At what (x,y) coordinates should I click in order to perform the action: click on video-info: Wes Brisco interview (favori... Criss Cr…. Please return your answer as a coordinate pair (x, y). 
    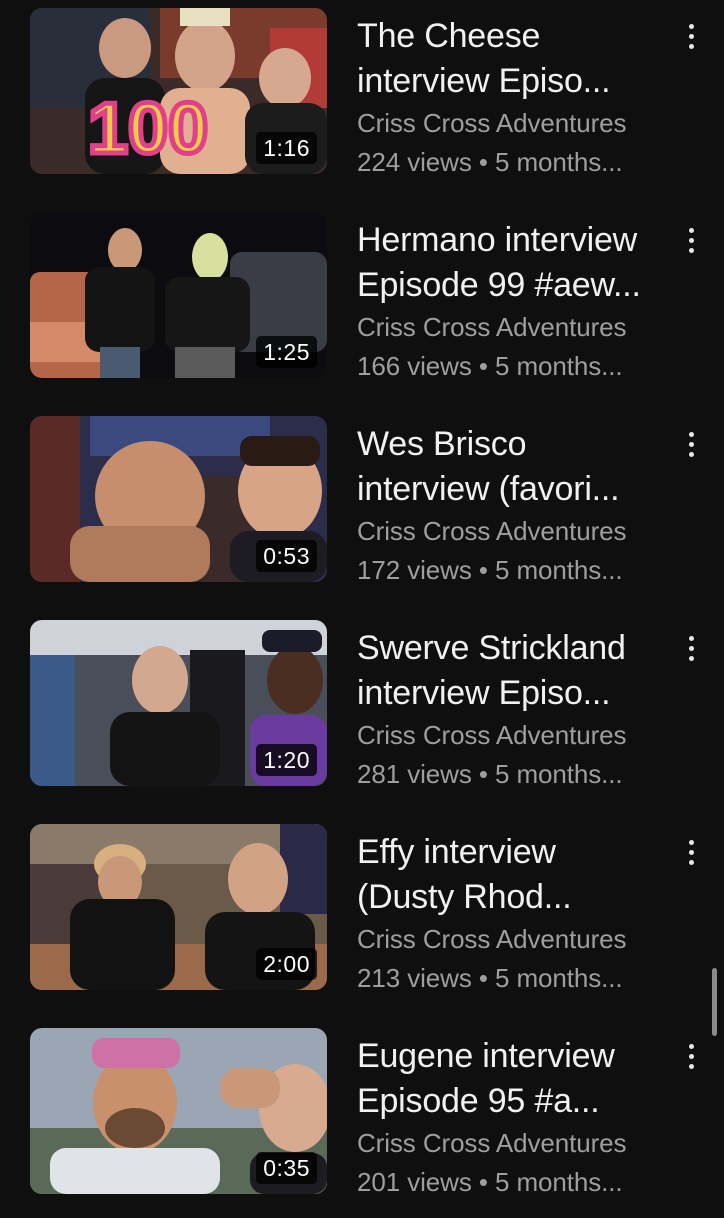
    Looking at the image, I should click on (518, 506).